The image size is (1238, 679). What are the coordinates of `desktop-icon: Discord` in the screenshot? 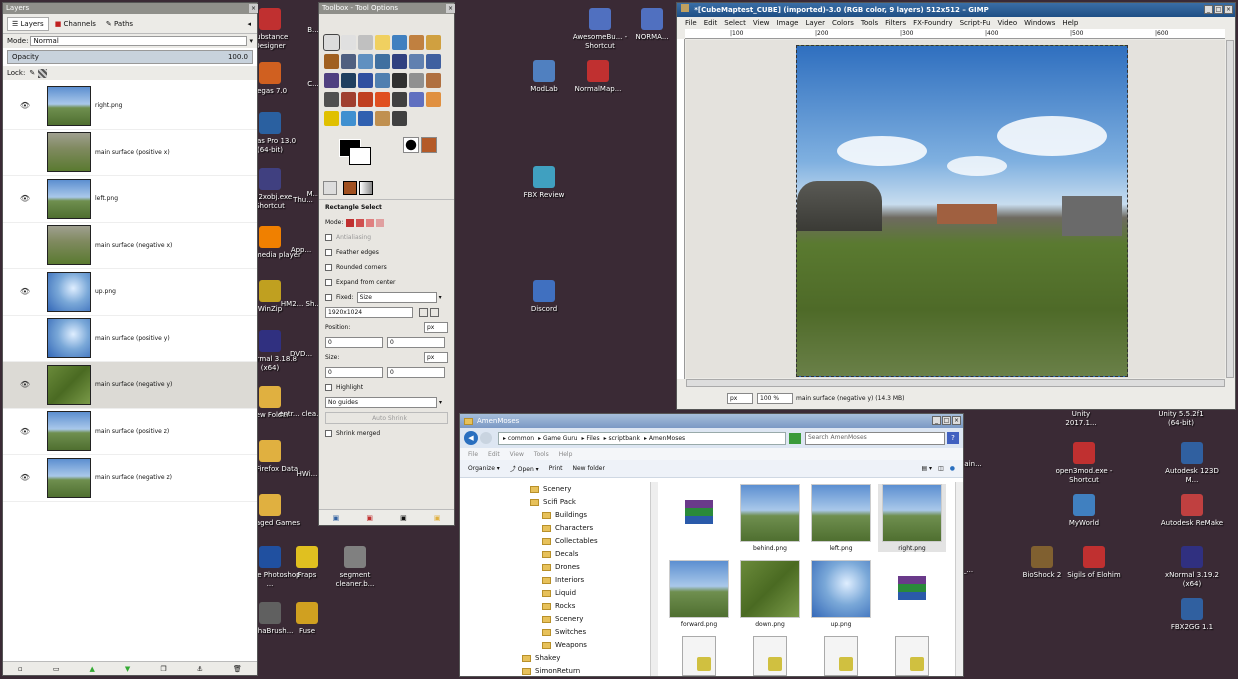 It's located at (544, 297).